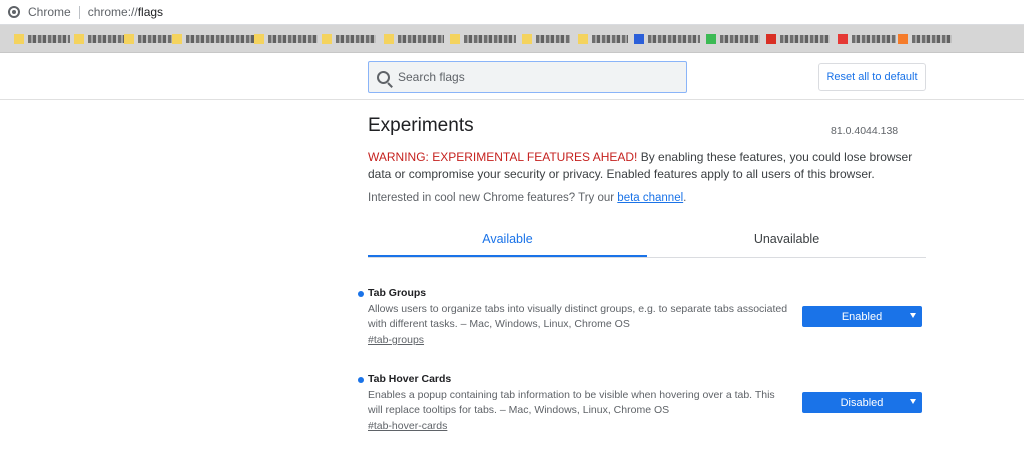  Describe the element at coordinates (410, 379) in the screenshot. I see `flag-name: Tab Hover Cards` at that location.